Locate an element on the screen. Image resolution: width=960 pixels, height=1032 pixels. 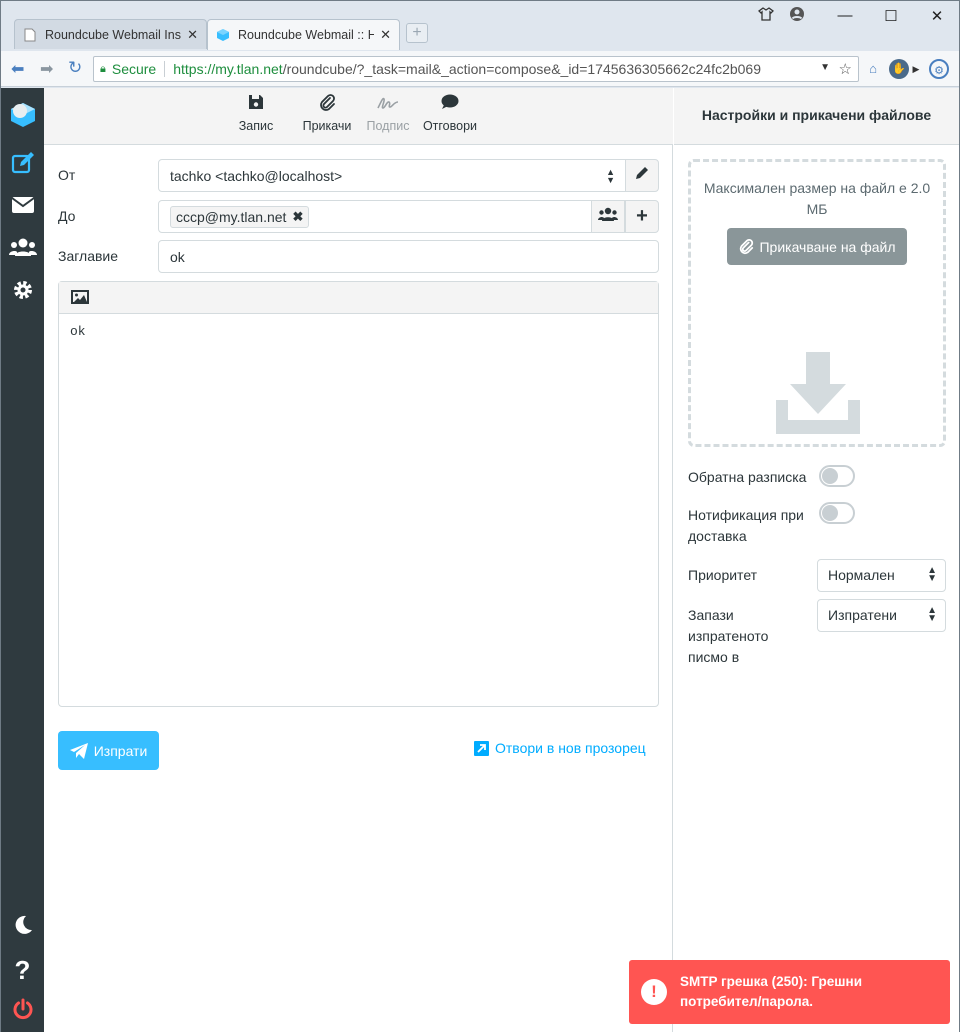
attach-file-button: Прикачване на файл is located at coordinates (817, 246).